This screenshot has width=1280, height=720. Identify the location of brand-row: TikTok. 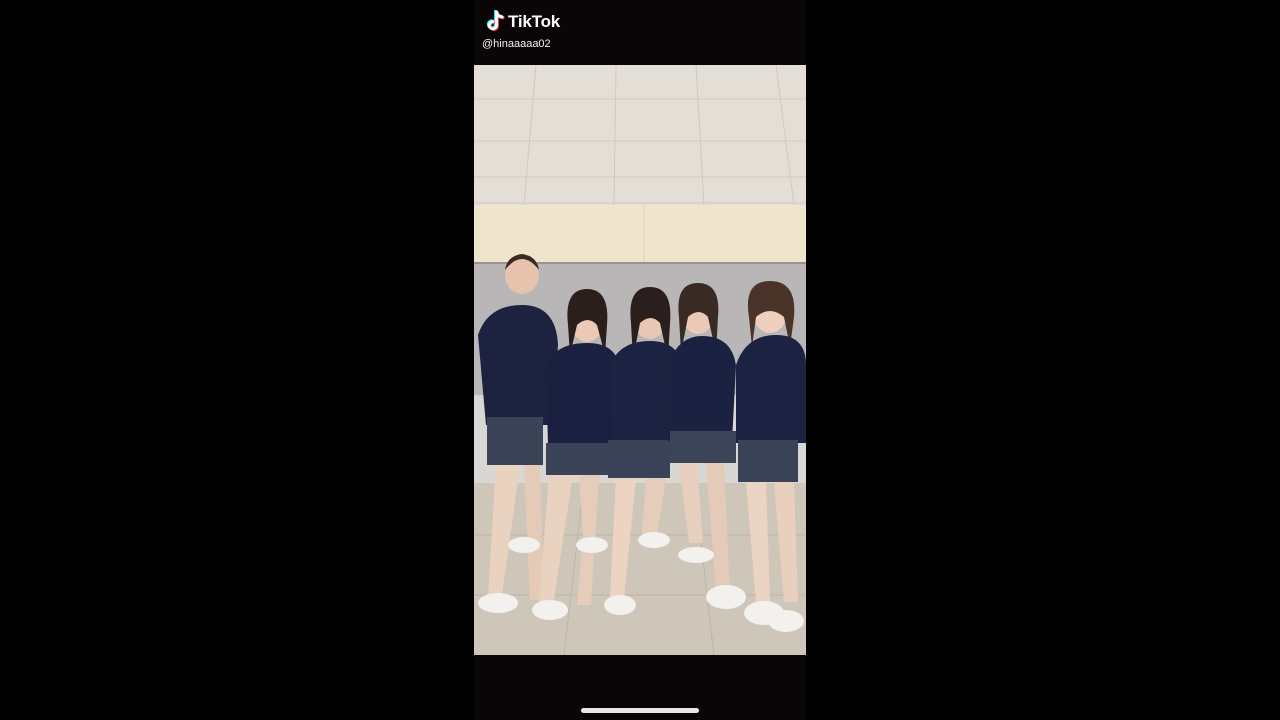
(522, 22).